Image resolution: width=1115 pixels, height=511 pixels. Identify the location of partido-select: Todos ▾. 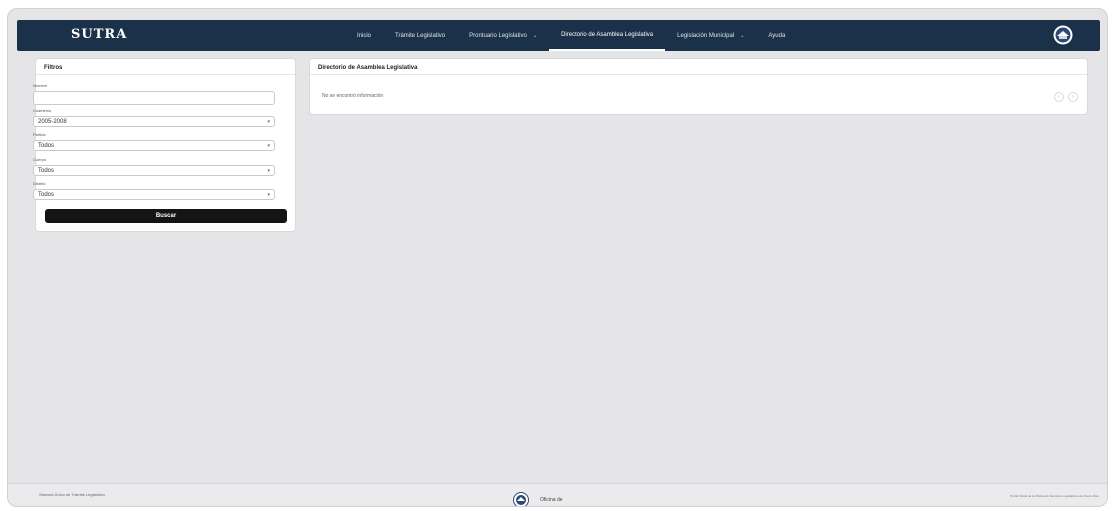
(154, 145).